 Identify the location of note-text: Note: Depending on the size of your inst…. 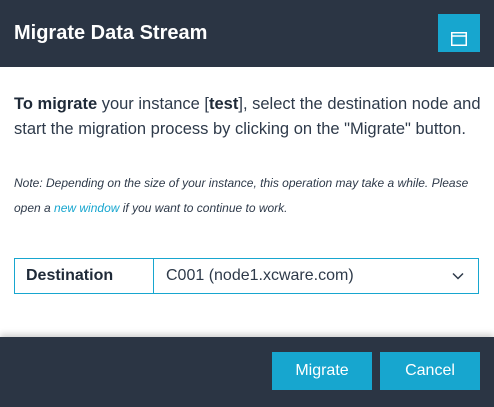
(249, 196).